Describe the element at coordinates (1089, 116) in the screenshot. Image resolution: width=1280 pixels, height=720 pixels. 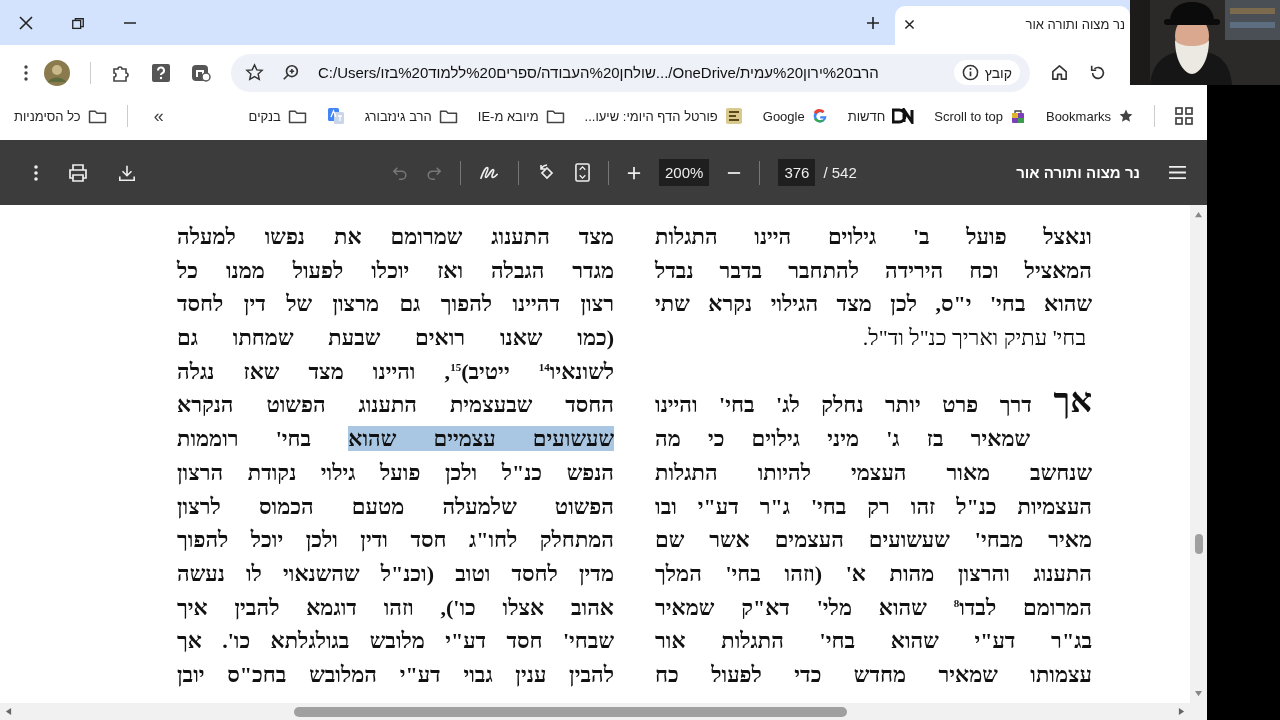
I see `bookmark-item: Bookmarks` at that location.